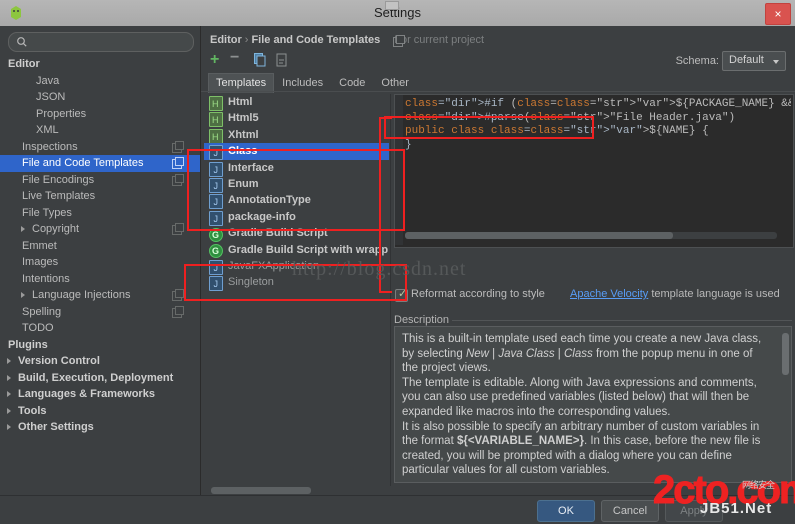 The width and height of the screenshot is (795, 524). I want to click on editor-hscrollbar, so click(591, 235).